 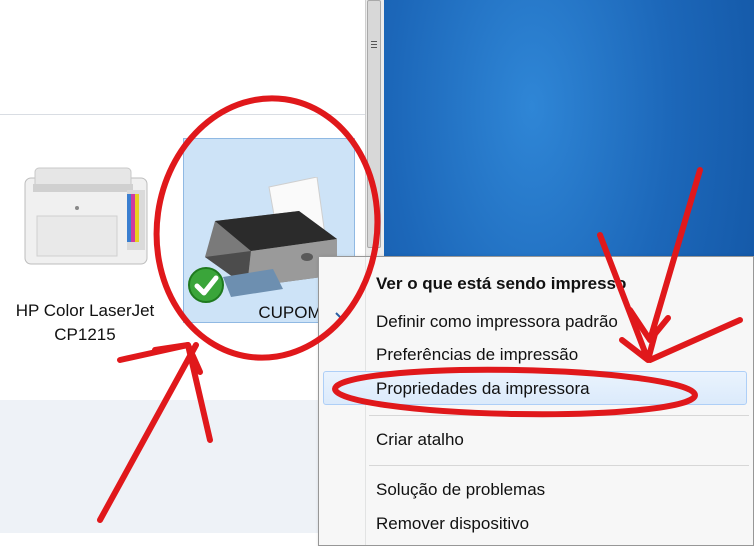 What do you see at coordinates (535, 388) in the screenshot?
I see `menu-item-properties: Propriedades da impressora` at bounding box center [535, 388].